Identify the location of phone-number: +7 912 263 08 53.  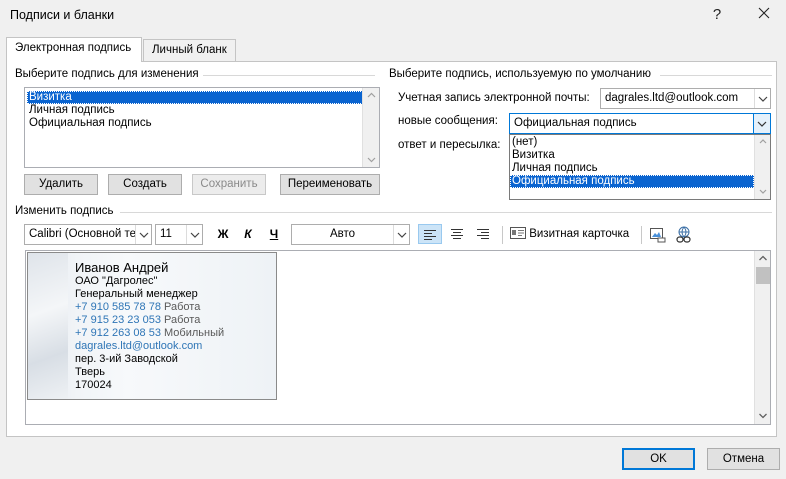
(118, 333).